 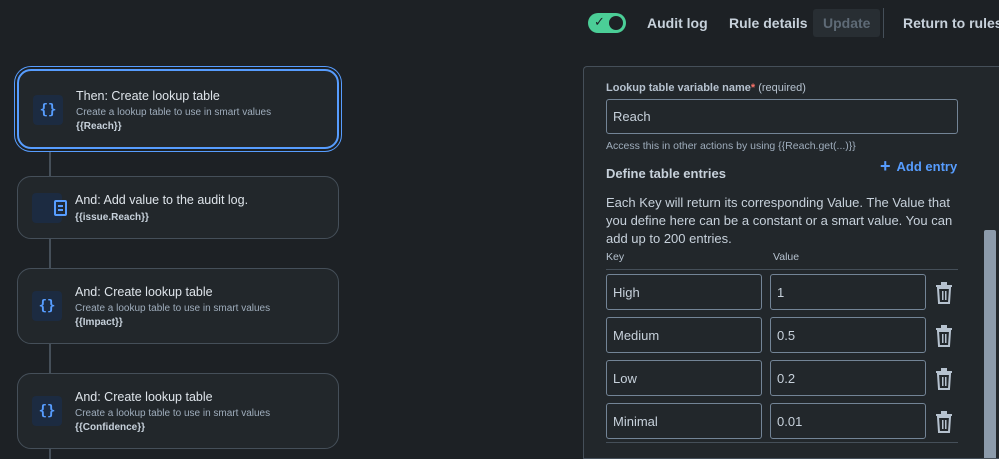 I want to click on card-variable: {{Reach}}, so click(x=99, y=126).